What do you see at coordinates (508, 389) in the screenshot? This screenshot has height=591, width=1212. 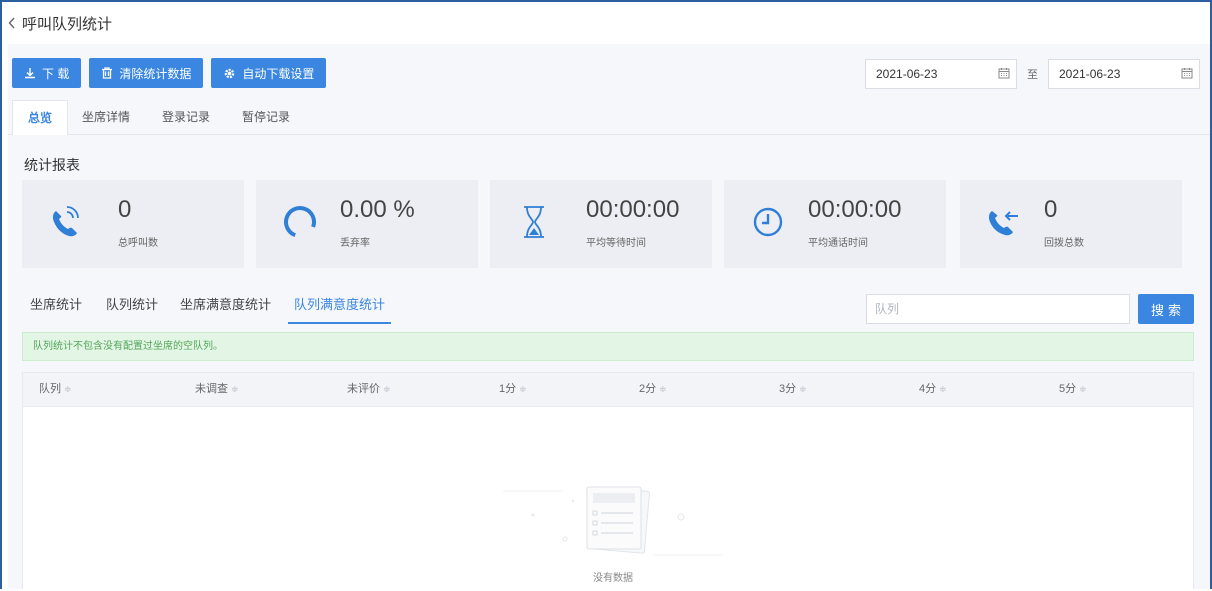 I see `column-label: 1分` at bounding box center [508, 389].